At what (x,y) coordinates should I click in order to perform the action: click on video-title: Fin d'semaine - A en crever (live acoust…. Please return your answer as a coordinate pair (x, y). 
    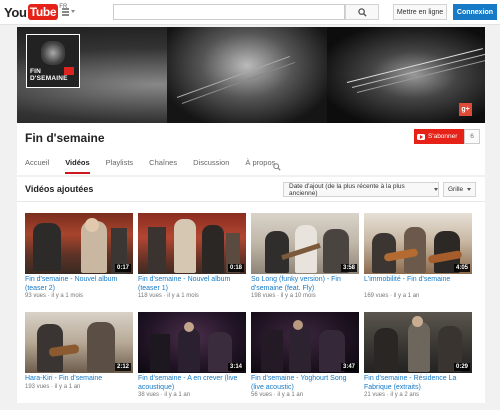
    Looking at the image, I should click on (192, 383).